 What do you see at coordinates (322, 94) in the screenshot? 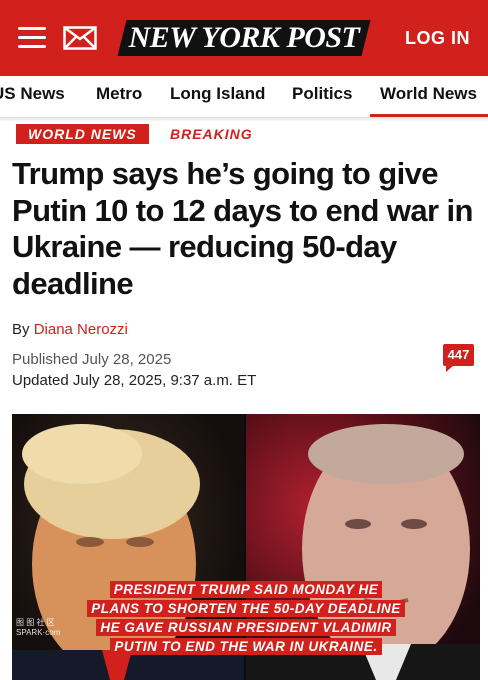
I see `nav-item-politics: Politics` at bounding box center [322, 94].